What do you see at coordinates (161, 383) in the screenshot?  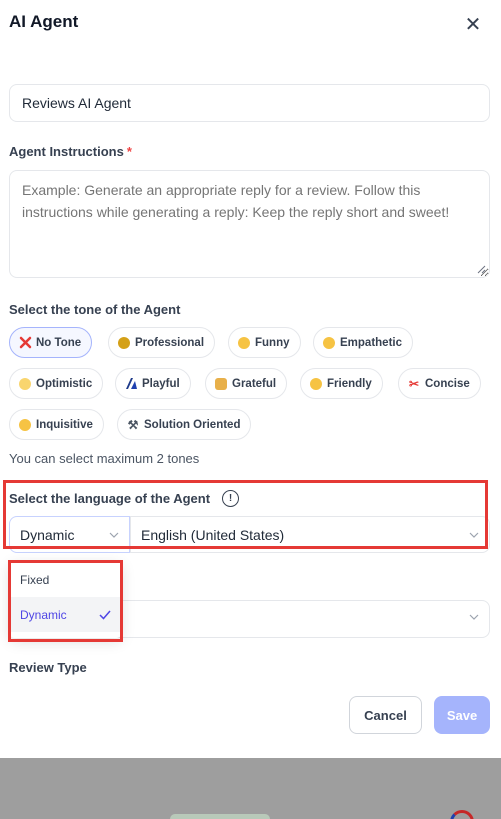 I see `chip-label: Playful` at bounding box center [161, 383].